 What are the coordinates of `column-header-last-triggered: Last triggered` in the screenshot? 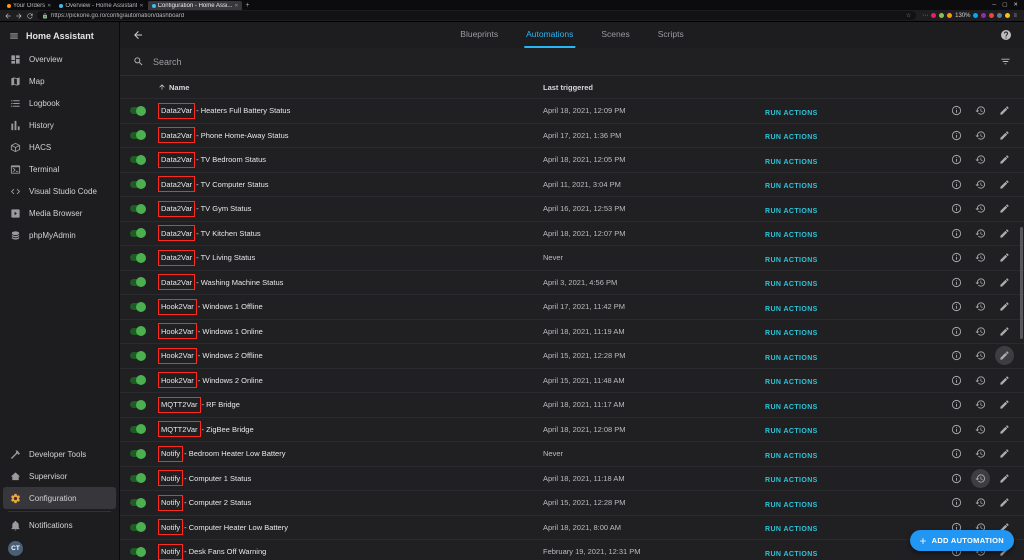 It's located at (654, 87).